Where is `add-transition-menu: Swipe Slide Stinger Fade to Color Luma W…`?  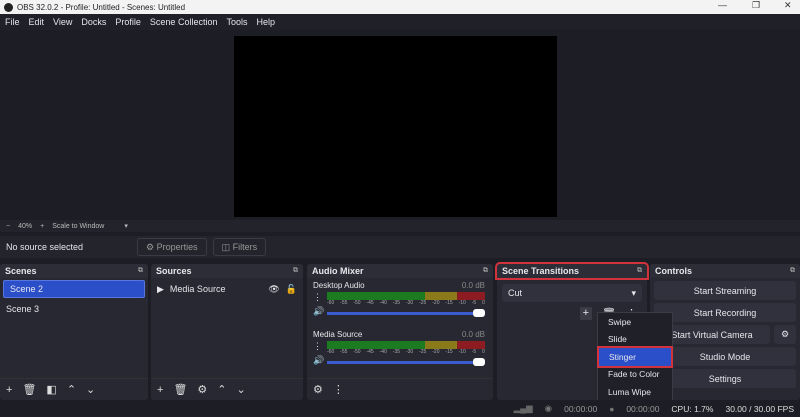
add-transition-menu: Swipe Slide Stinger Fade to Color Luma W… is located at coordinates (635, 357).